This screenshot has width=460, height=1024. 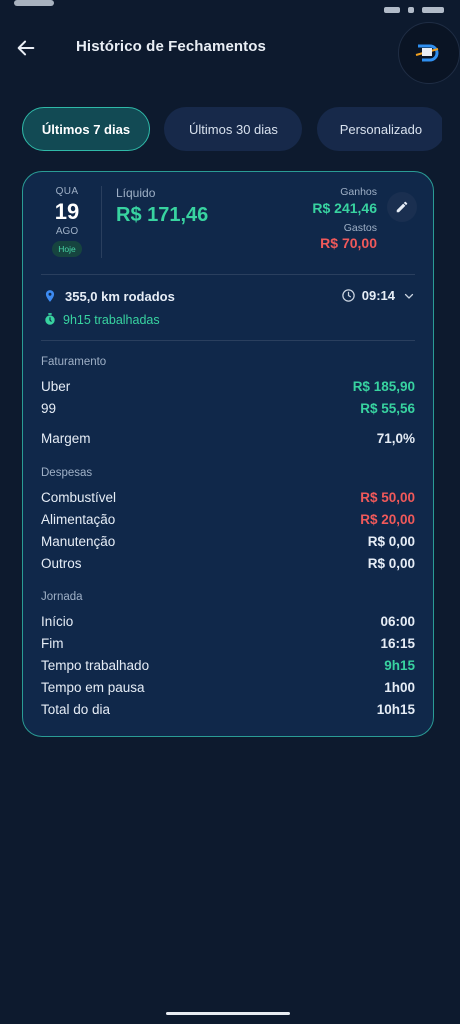 I want to click on row-label: 99, so click(x=49, y=408).